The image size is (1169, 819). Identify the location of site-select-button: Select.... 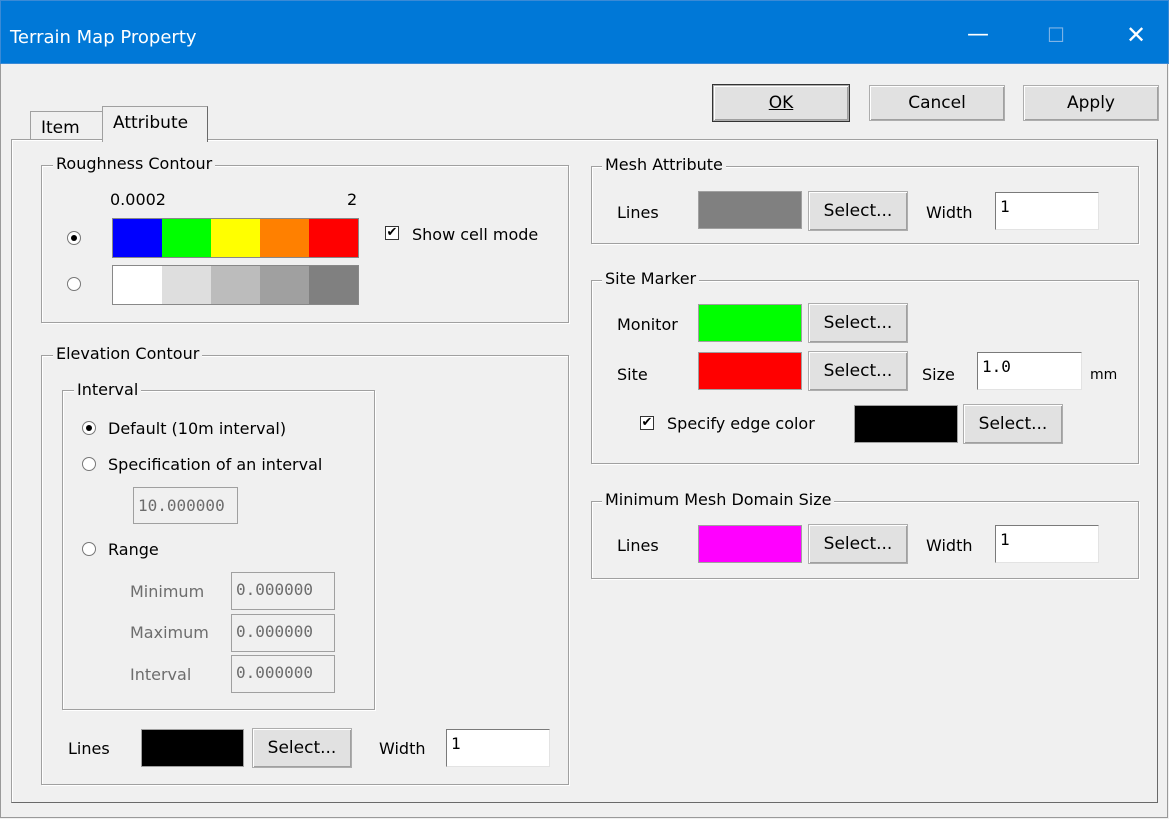
(858, 371).